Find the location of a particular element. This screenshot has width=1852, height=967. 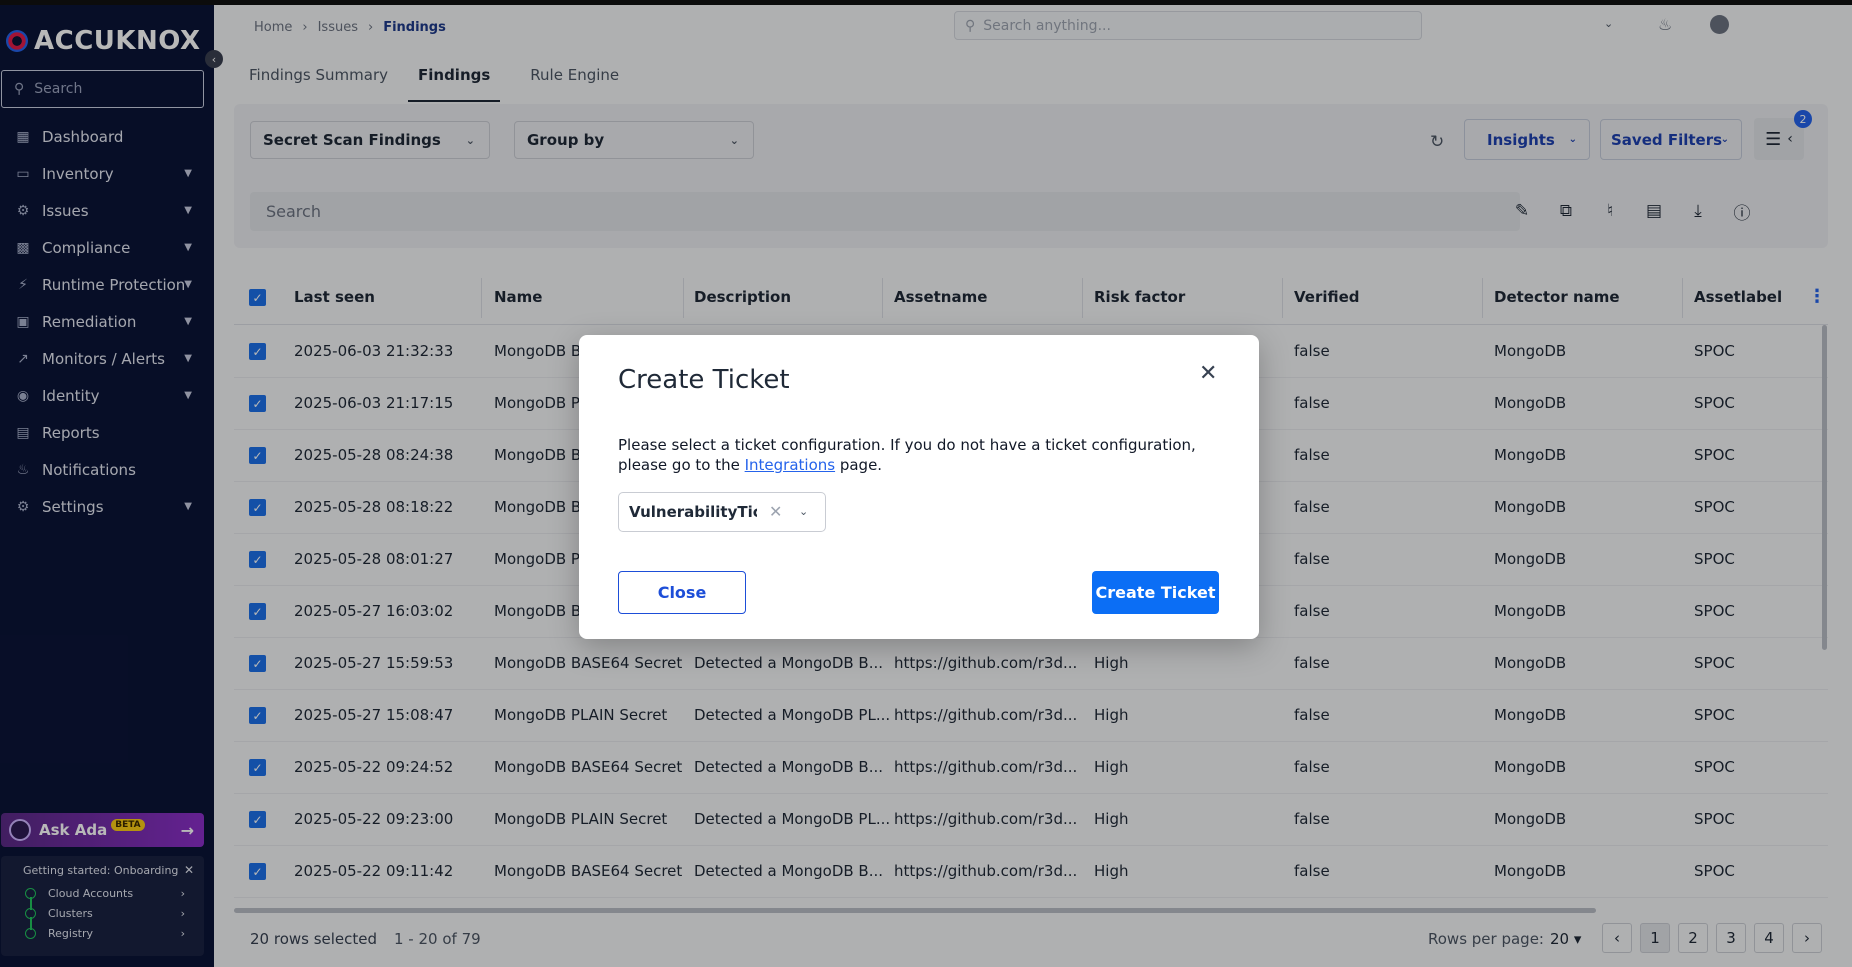

ticket-config-select: VulnerabilityTicket ✕ ⌄ is located at coordinates (722, 512).